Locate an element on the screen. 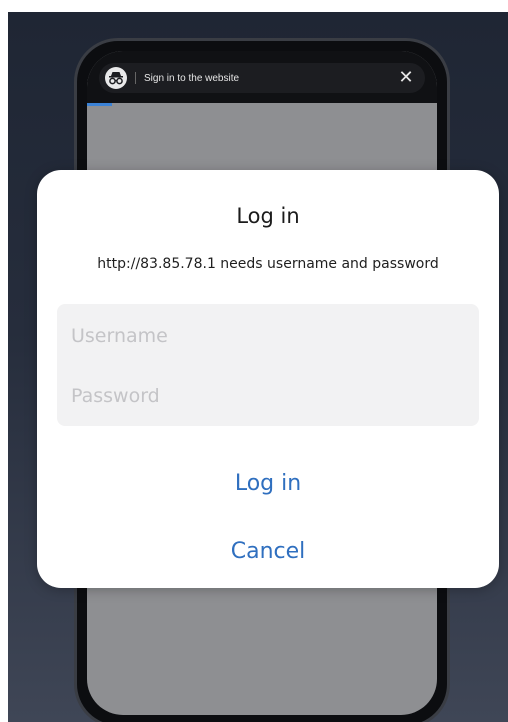  close-icon: ✕ is located at coordinates (406, 78).